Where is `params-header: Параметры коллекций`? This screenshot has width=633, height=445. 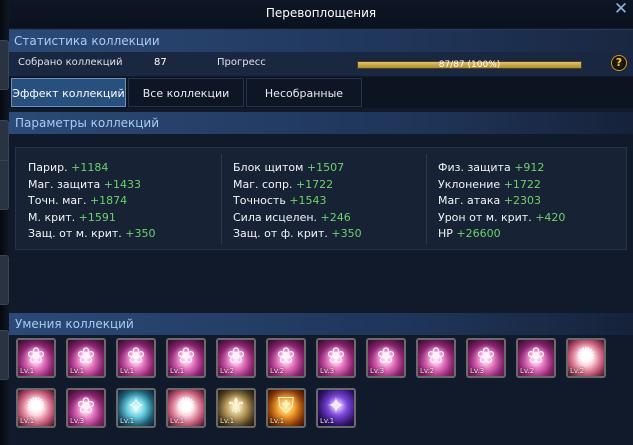
params-header: Параметры коллекций is located at coordinates (321, 123).